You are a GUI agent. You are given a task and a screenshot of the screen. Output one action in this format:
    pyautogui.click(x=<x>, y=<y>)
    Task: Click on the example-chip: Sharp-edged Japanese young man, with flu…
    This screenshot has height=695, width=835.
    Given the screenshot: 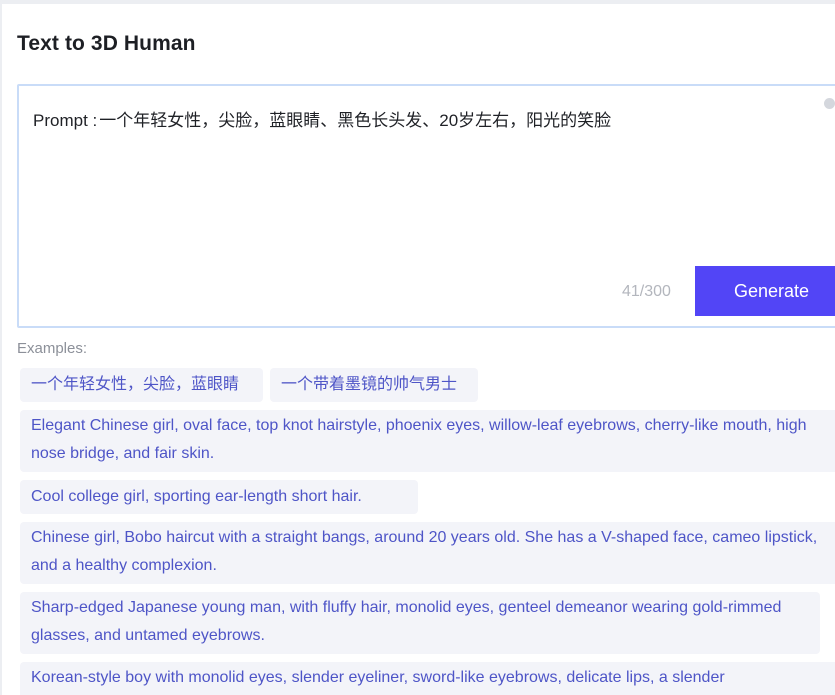 What is the action you would take?
    pyautogui.click(x=420, y=623)
    